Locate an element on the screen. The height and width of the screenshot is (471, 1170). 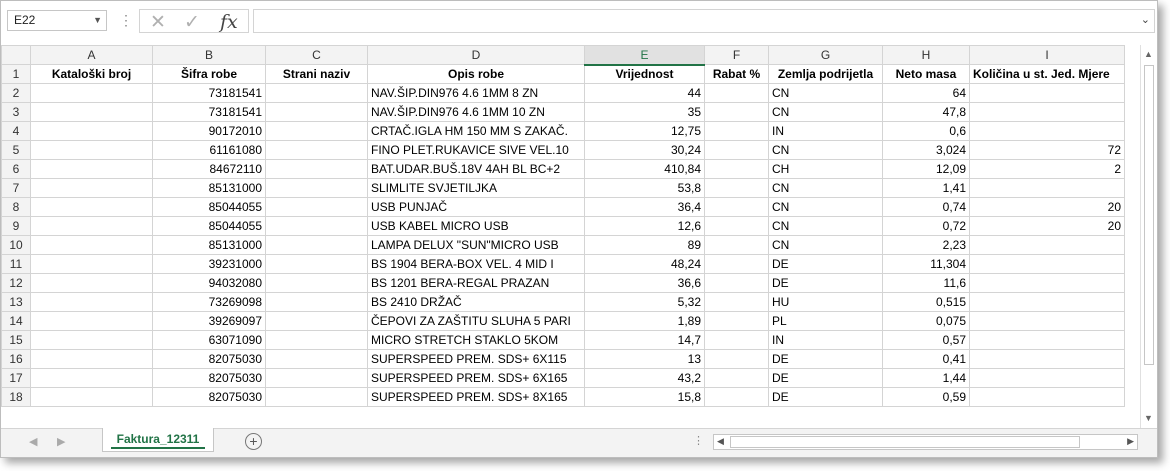
cell: 36,6 is located at coordinates (644, 283).